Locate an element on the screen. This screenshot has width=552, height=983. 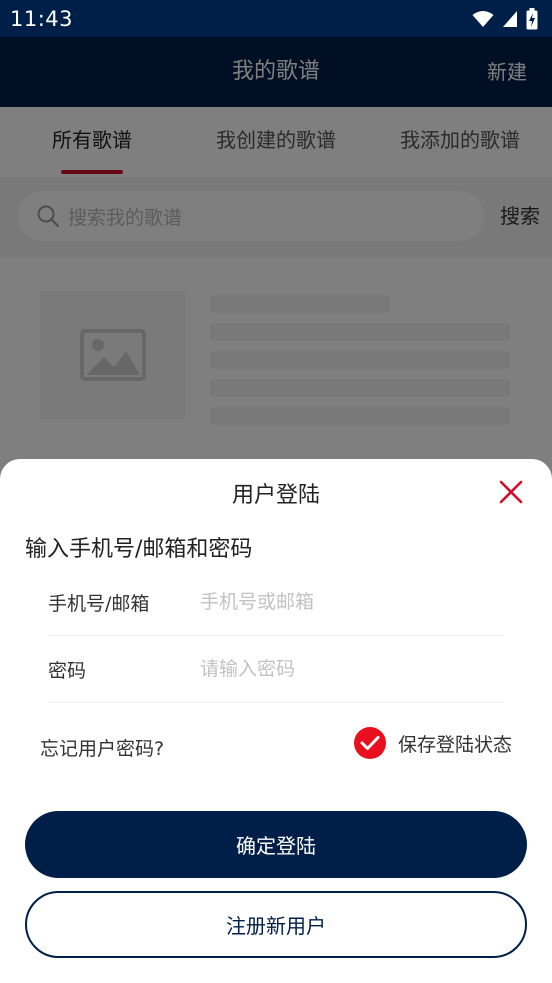
checkbox-checked is located at coordinates (369, 743).